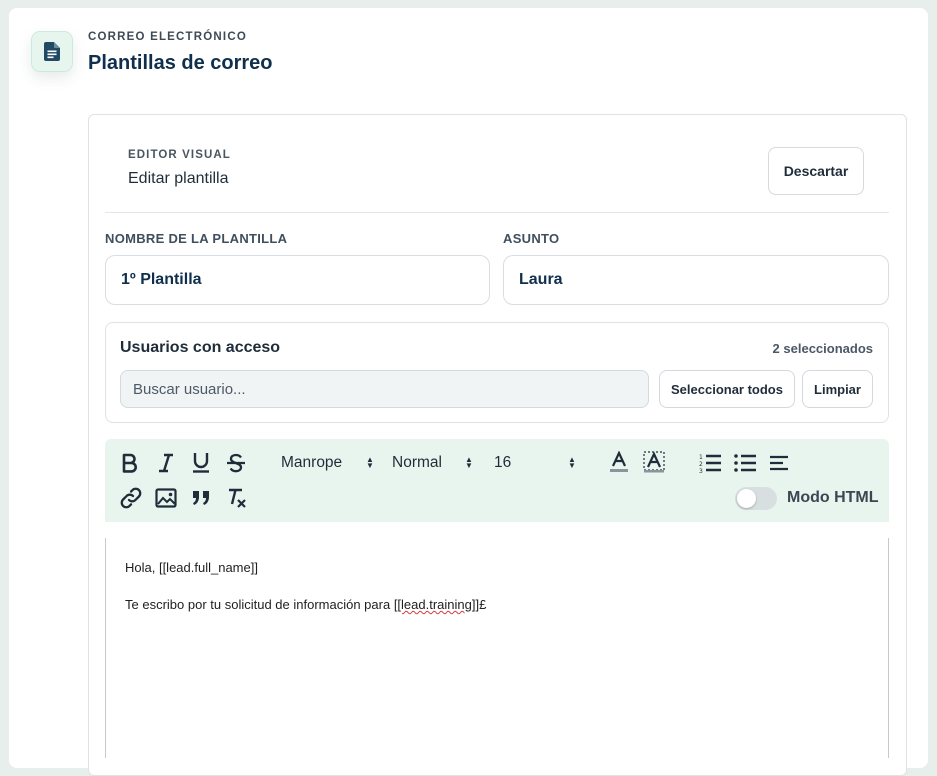 The width and height of the screenshot is (937, 776). I want to click on bullet-list-icon, so click(745, 463).